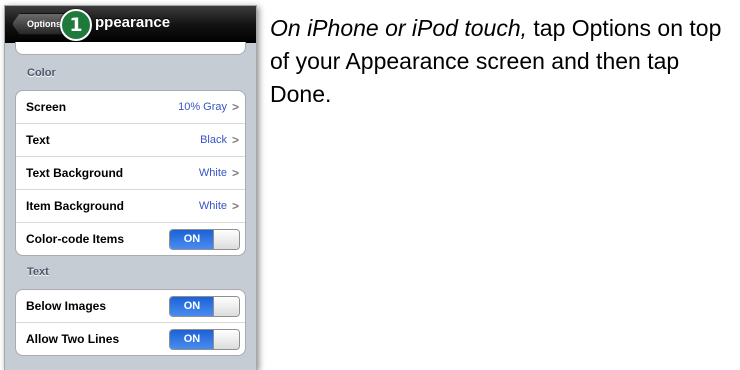 The width and height of the screenshot is (740, 370). I want to click on previous-group-bottom, so click(130, 48).